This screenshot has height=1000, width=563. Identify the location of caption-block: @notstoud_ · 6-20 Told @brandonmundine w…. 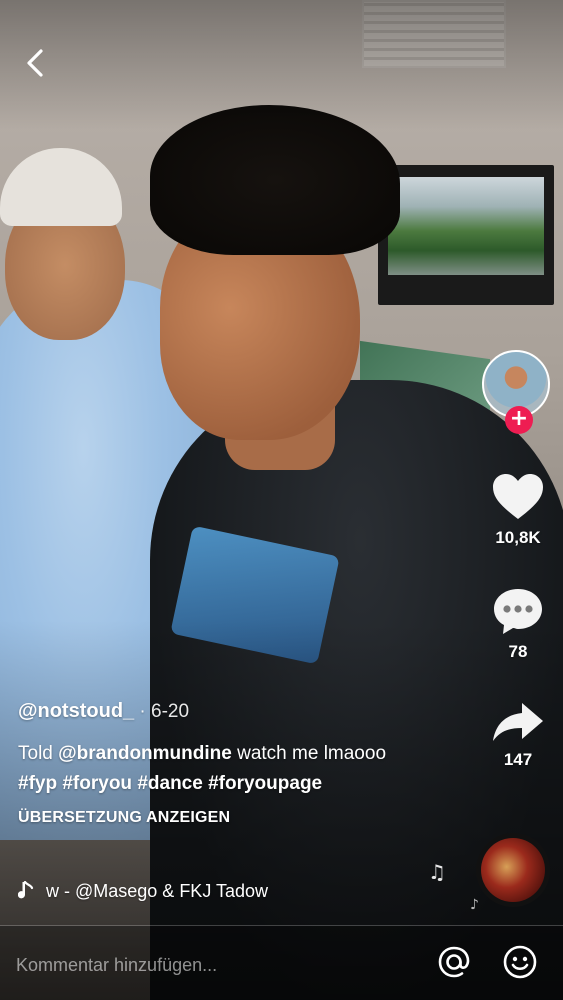
(218, 763).